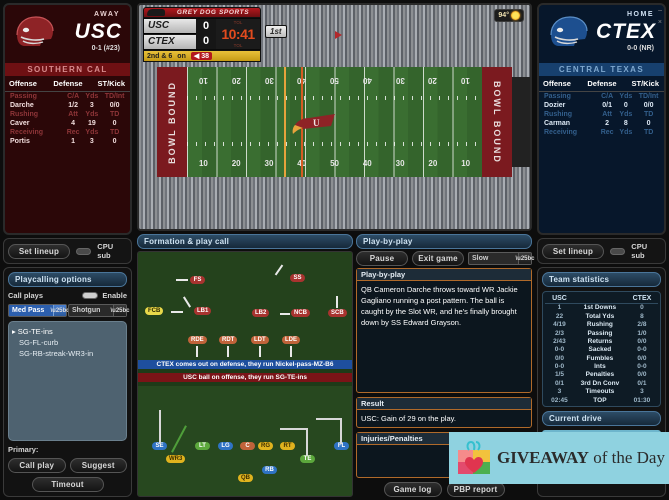 This screenshot has height=500, width=669. What do you see at coordinates (84, 251) in the screenshot?
I see `cpu-sub-toggle-away` at bounding box center [84, 251].